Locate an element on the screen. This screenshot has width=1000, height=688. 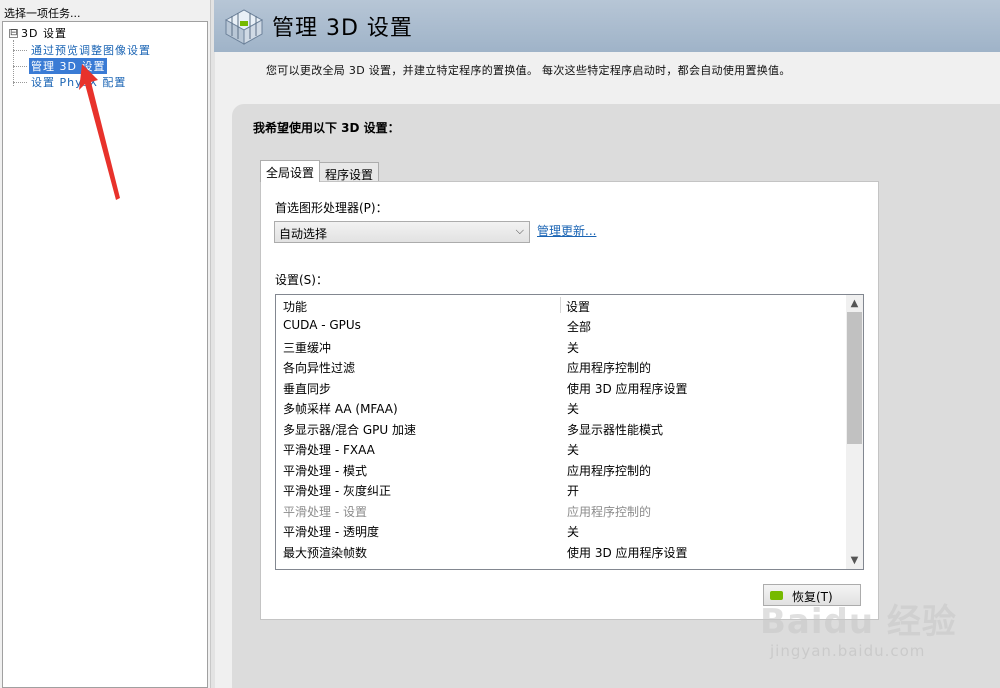
chevron-down-icon: ⌵ is located at coordinates (519, 230).